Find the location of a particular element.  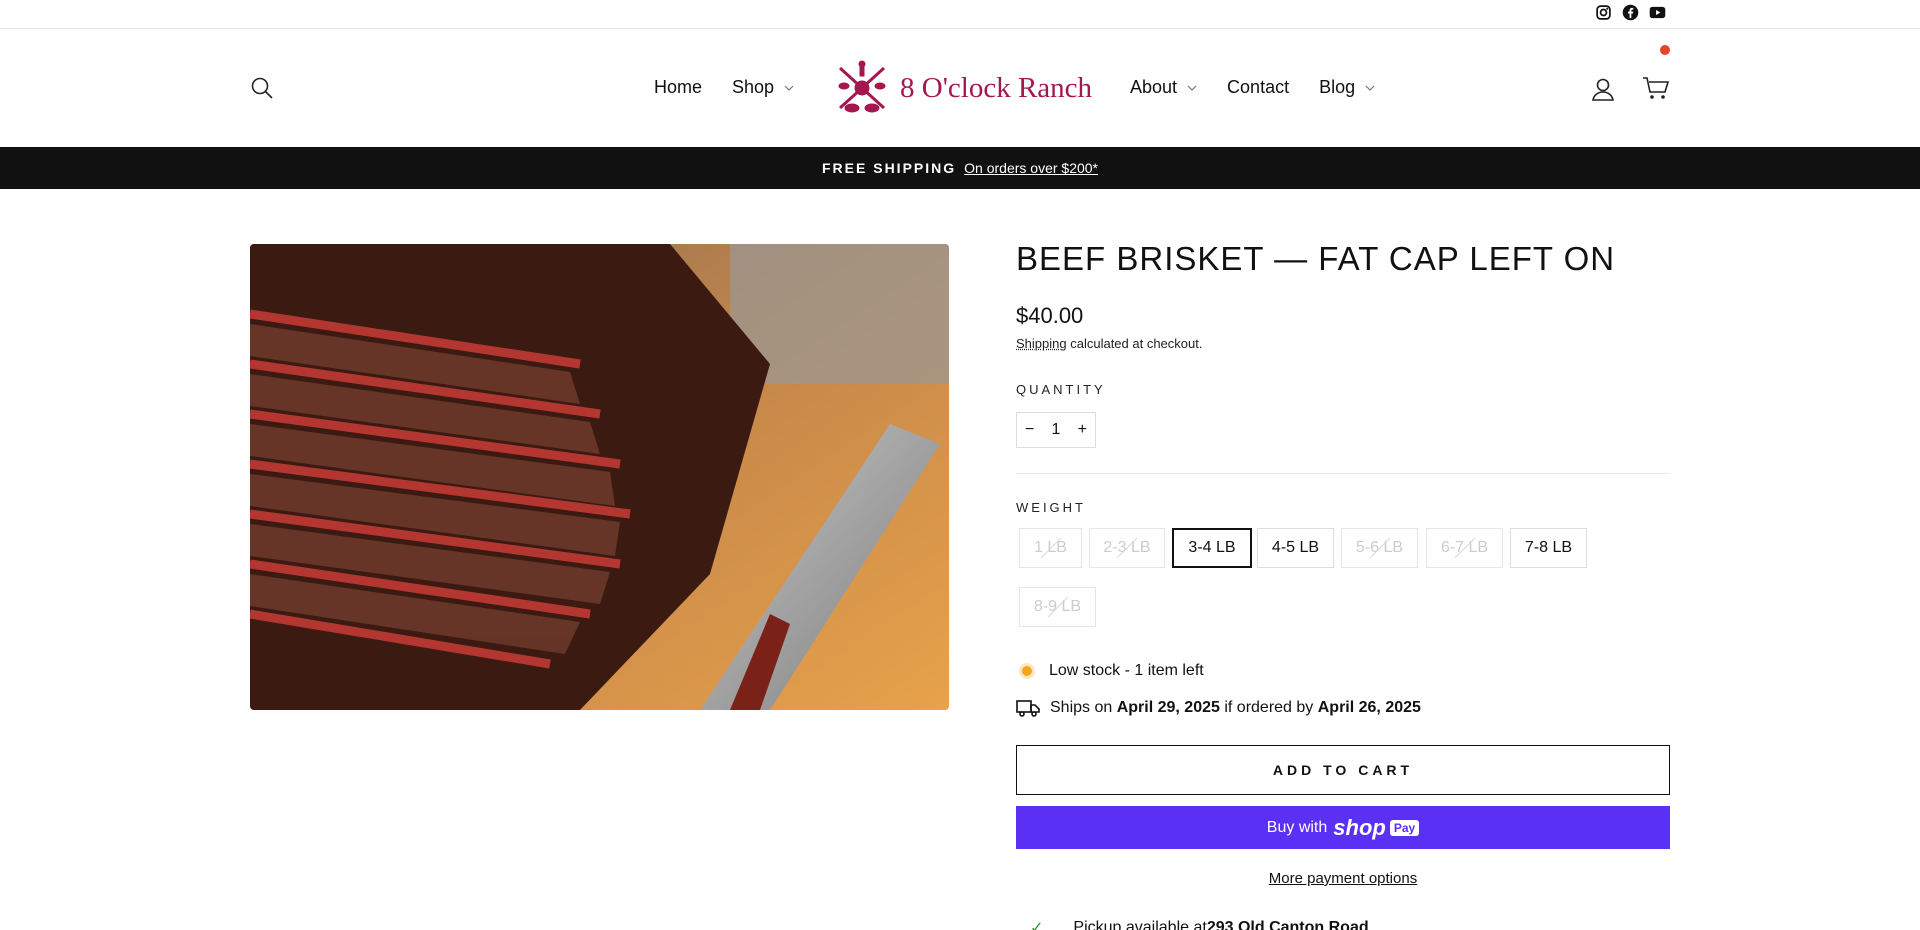

nav-item-label: Shop is located at coordinates (753, 87).